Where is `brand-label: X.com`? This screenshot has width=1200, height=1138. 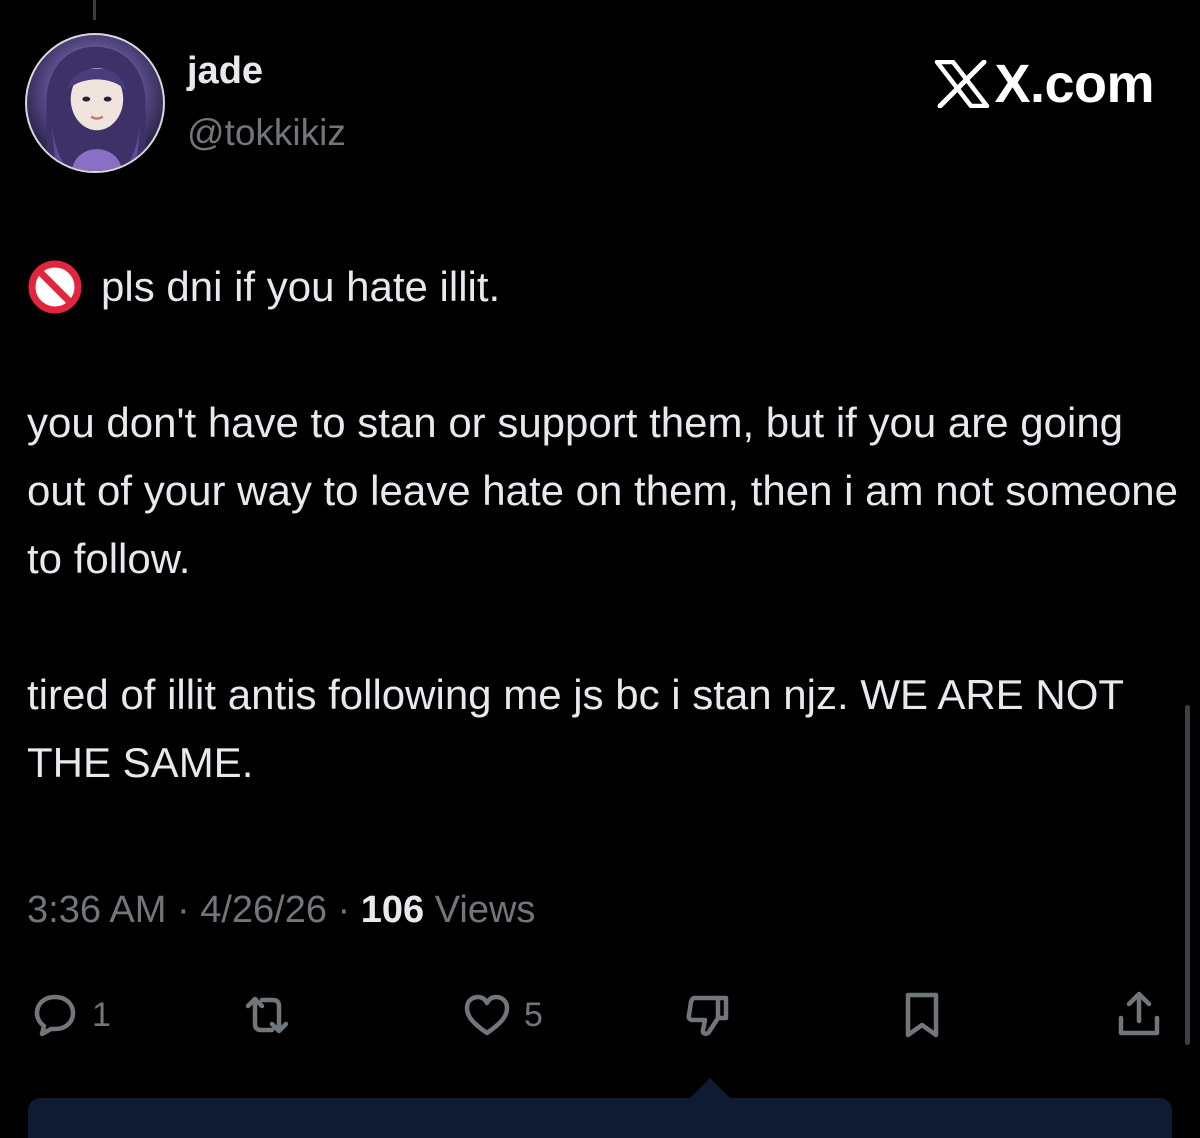
brand-label: X.com is located at coordinates (1074, 84).